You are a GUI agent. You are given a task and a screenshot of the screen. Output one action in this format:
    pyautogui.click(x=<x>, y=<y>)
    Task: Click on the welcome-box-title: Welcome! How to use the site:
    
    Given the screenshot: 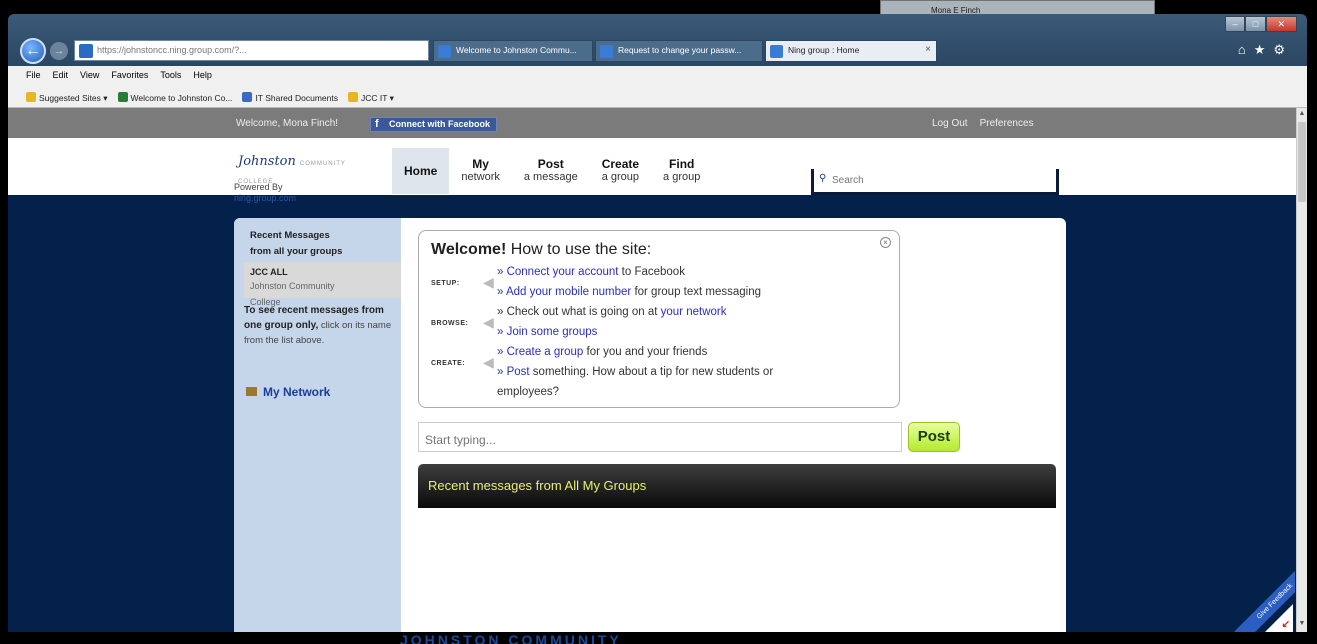 What is the action you would take?
    pyautogui.click(x=541, y=249)
    